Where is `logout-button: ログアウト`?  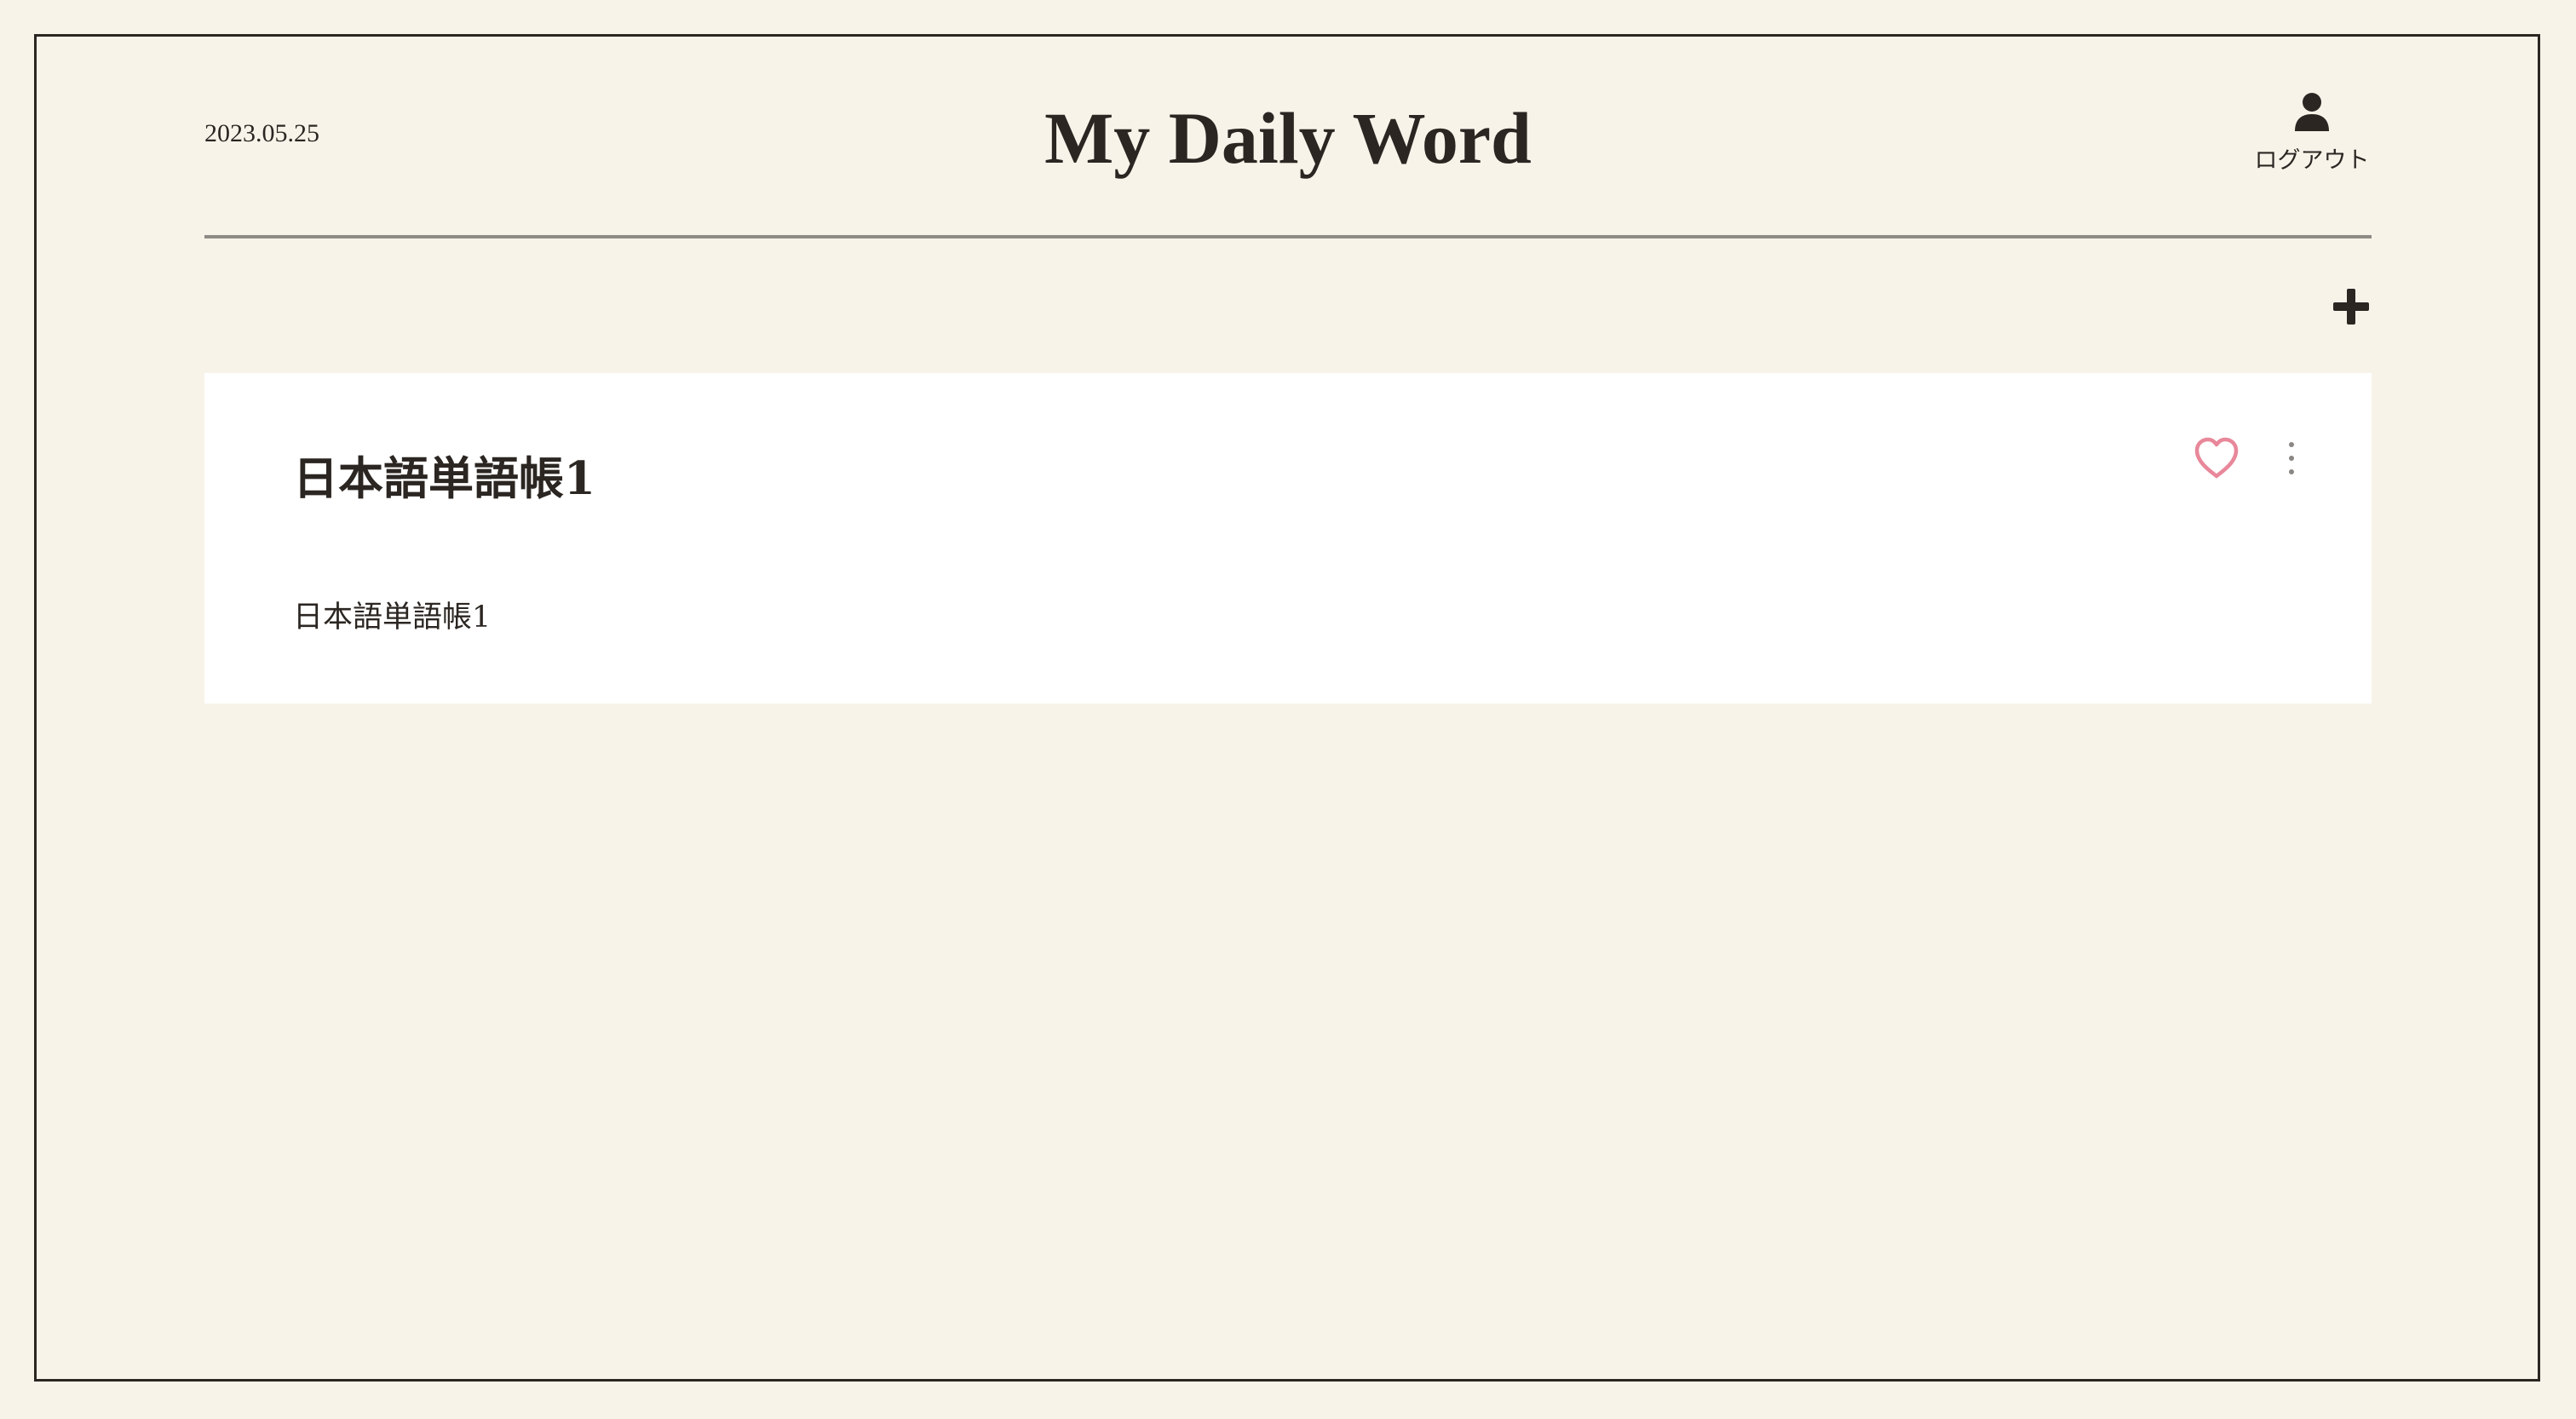
logout-button: ログアウト is located at coordinates (2312, 134).